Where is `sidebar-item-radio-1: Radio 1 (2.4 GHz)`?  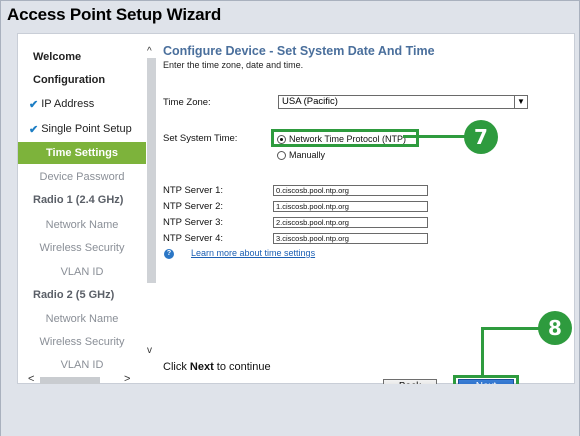 sidebar-item-radio-1: Radio 1 (2.4 GHz) is located at coordinates (82, 200).